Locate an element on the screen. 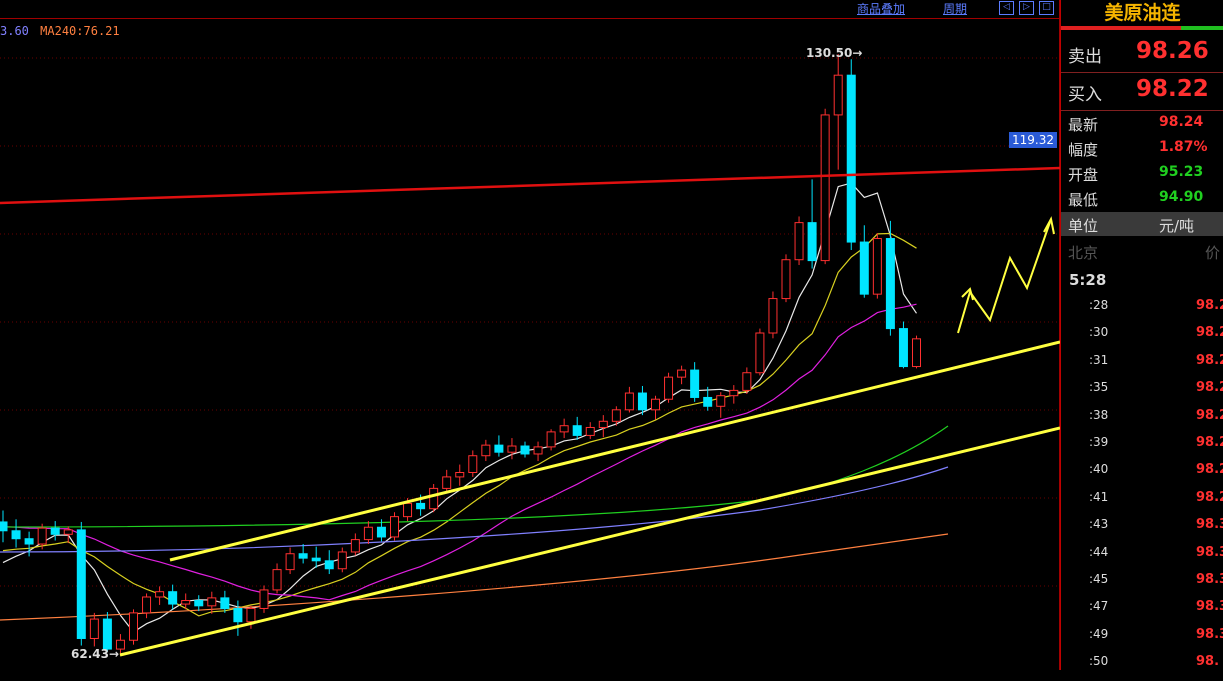  tick-row: :35 98.2 is located at coordinates (1142, 393).